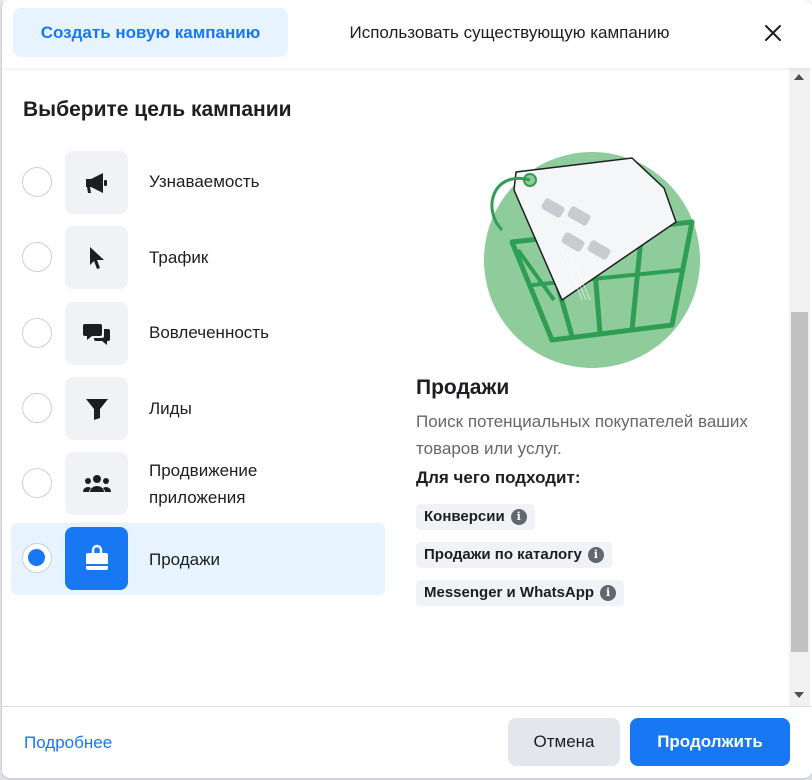 The width and height of the screenshot is (812, 780). What do you see at coordinates (204, 181) in the screenshot?
I see `objective-label: Узнаваемость` at bounding box center [204, 181].